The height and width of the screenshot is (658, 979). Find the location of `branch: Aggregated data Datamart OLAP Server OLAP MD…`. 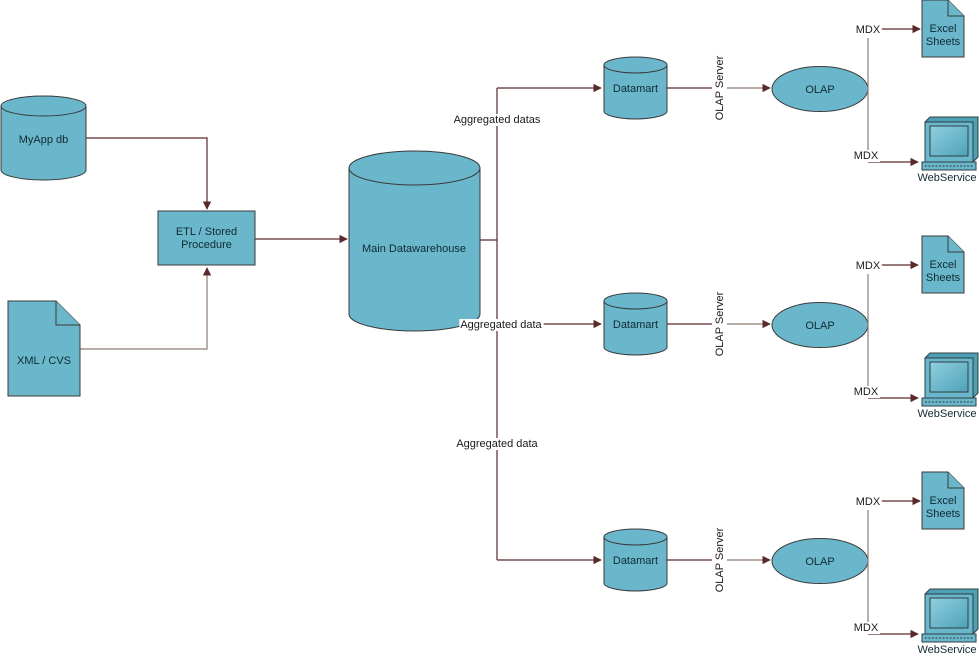

branch: Aggregated data Datamart OLAP Server OLAP MD… is located at coordinates (719, 327).